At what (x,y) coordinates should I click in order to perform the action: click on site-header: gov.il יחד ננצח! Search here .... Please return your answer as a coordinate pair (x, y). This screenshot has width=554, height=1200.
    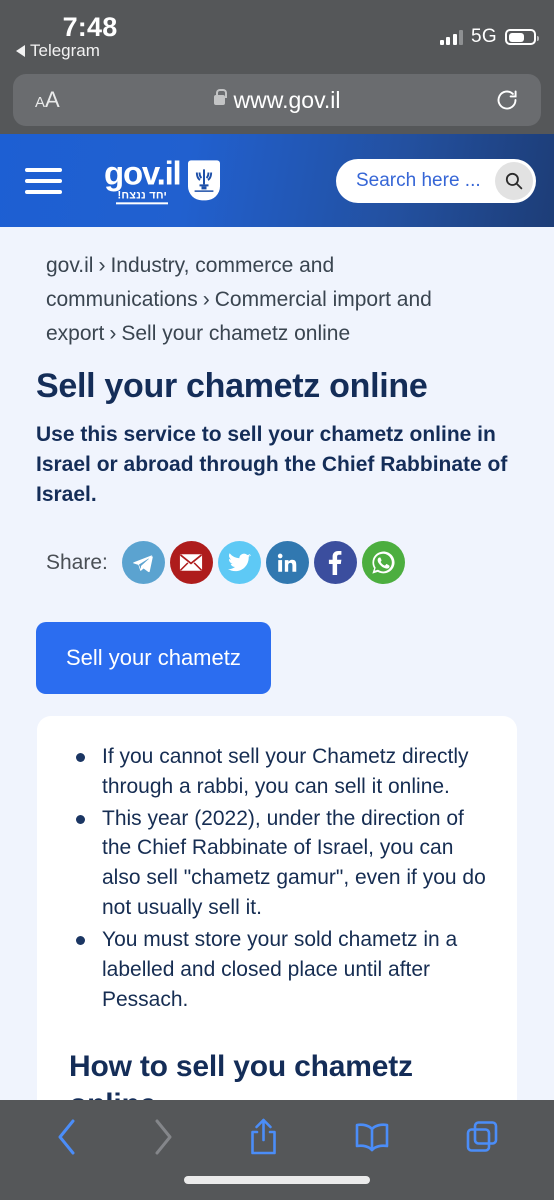
    Looking at the image, I should click on (277, 180).